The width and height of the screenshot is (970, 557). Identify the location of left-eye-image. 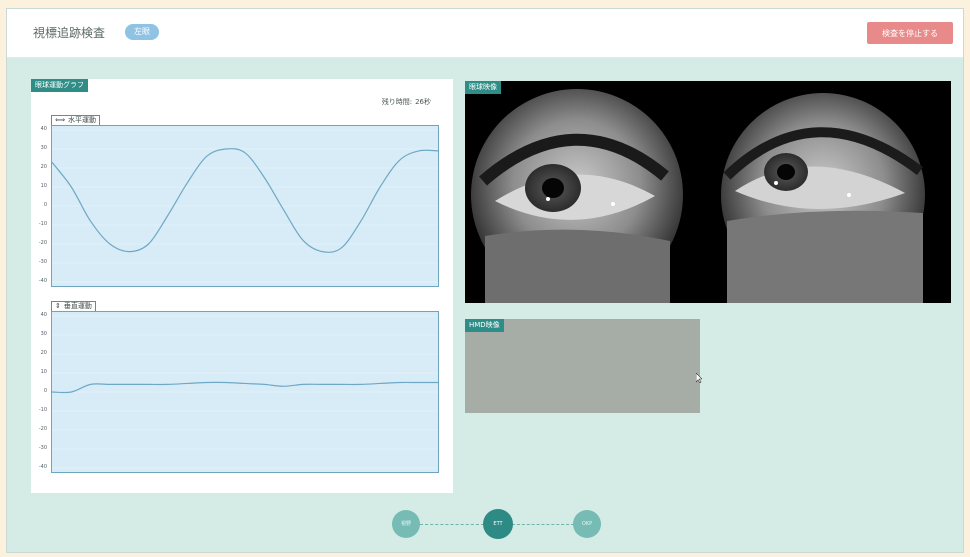
(577, 196).